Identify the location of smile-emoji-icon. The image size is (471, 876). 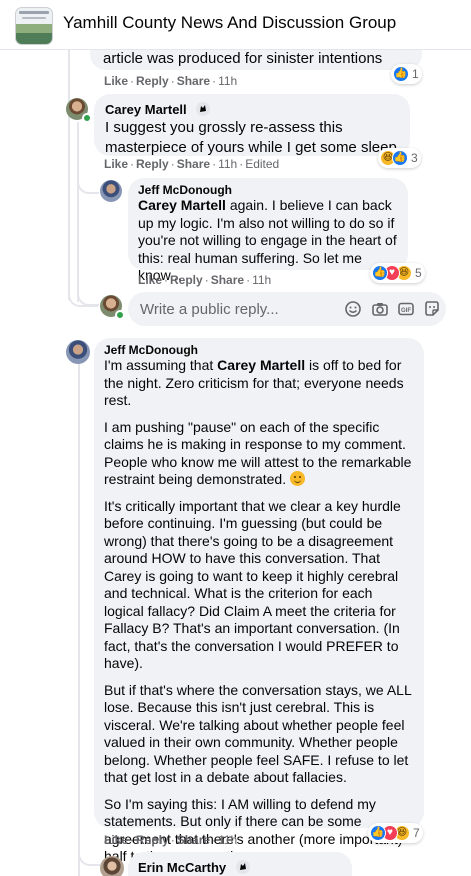
(297, 478).